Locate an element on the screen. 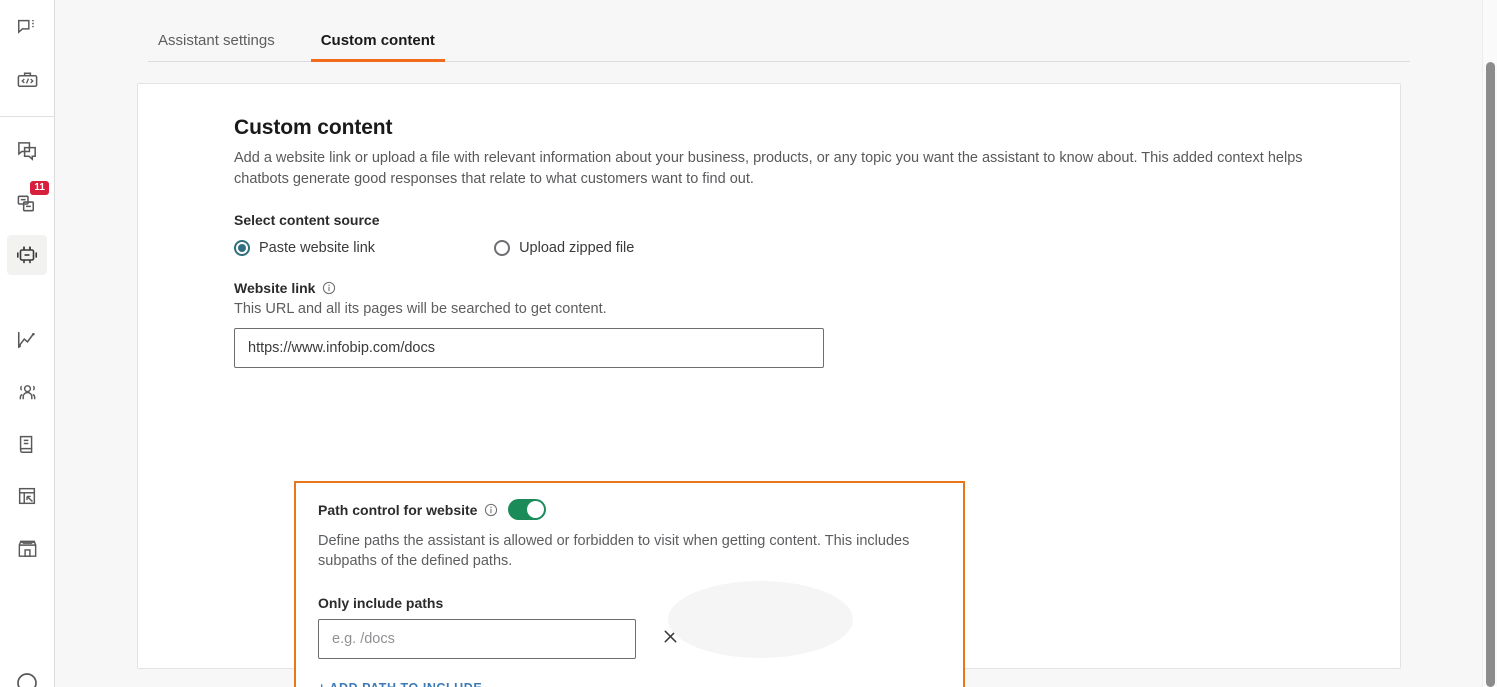 The height and width of the screenshot is (687, 1497). sidebar-rail: 11 is located at coordinates (30, 343).